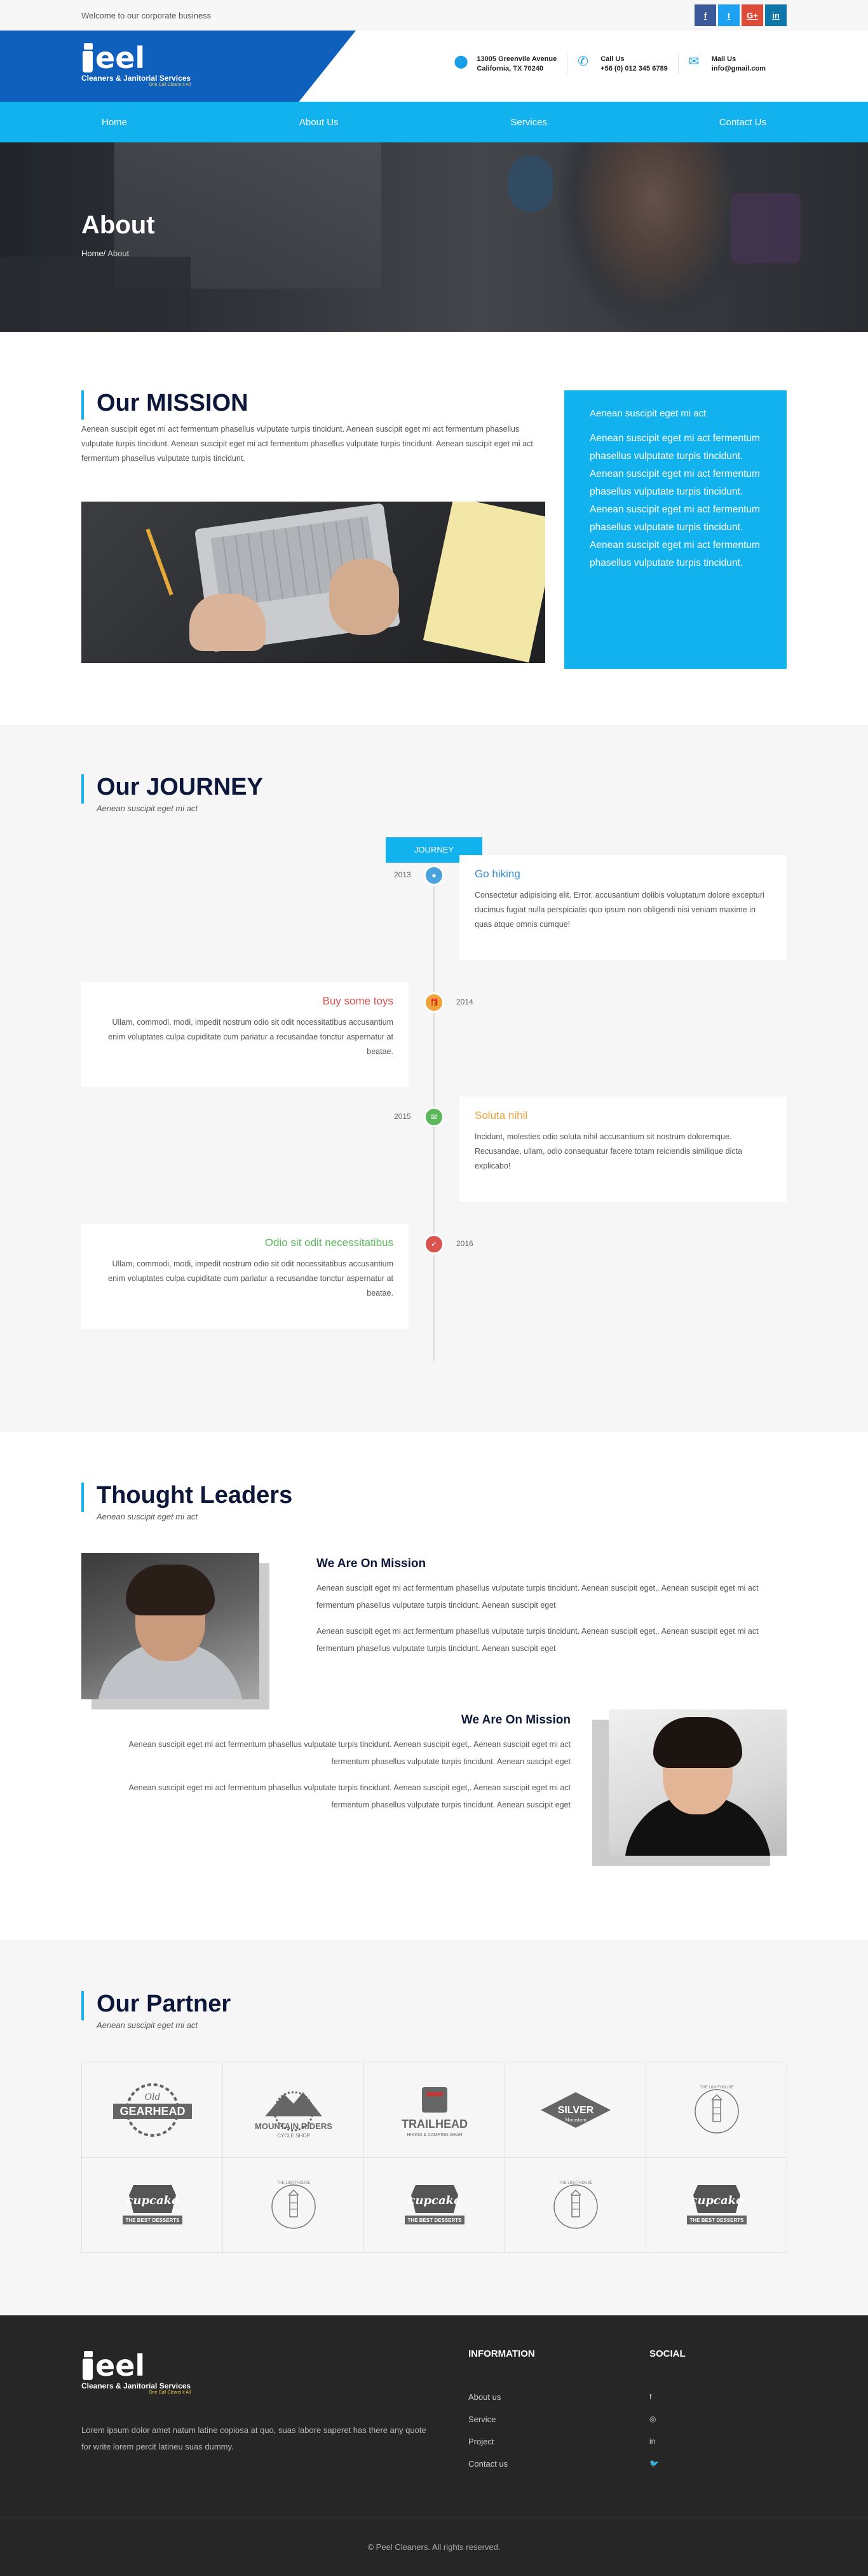  Describe the element at coordinates (293, 2126) in the screenshot. I see `svg-text: MOUNTAIN RIDERS` at that location.